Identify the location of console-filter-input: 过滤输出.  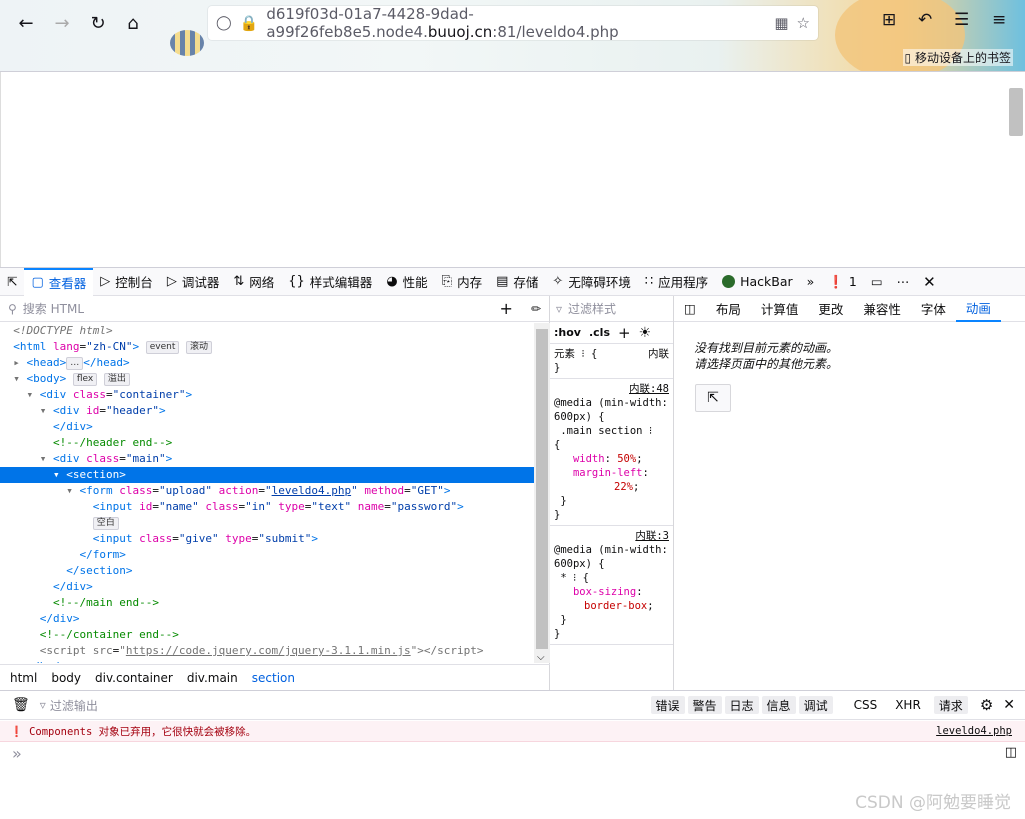
(74, 705).